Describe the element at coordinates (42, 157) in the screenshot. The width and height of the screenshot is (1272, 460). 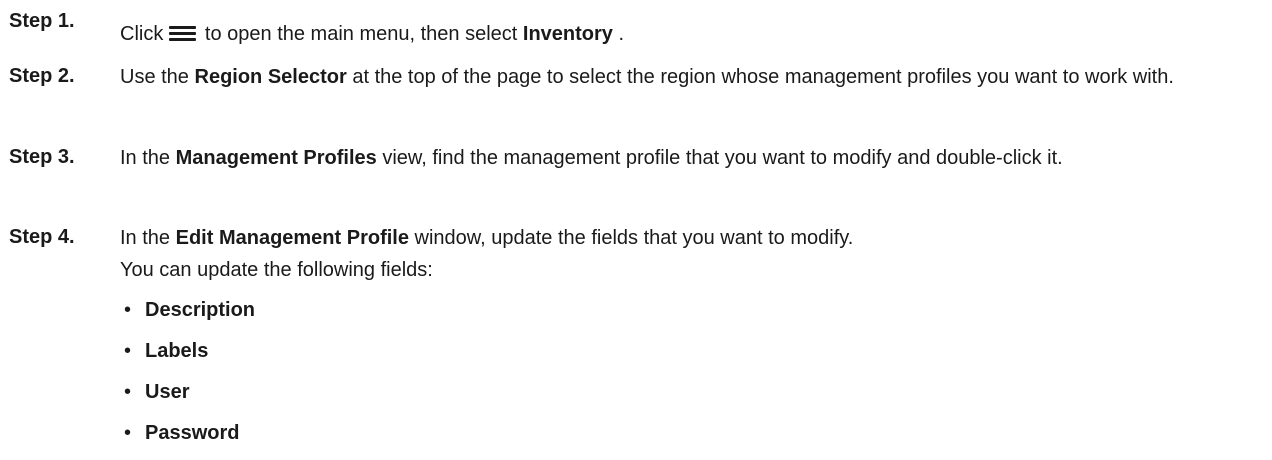
I see `step-label: Step 3.` at that location.